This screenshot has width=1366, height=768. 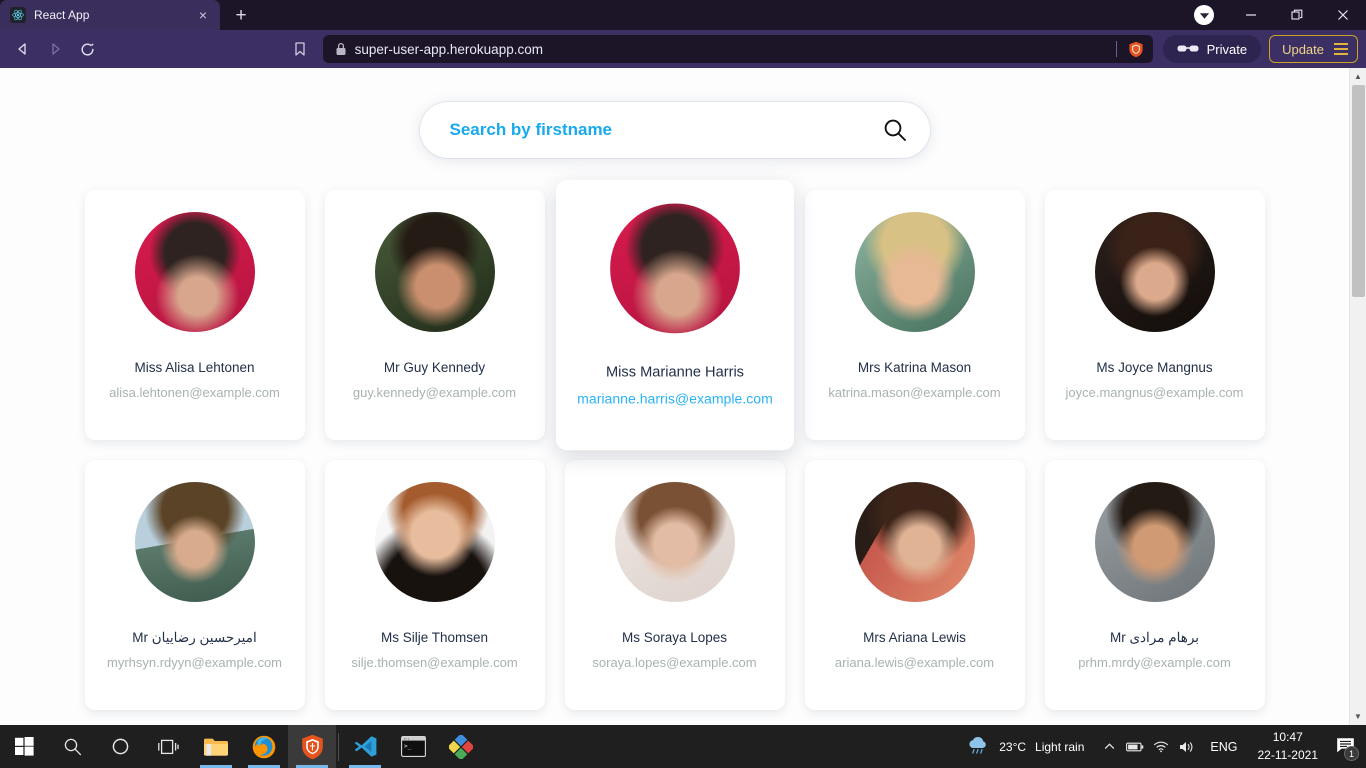 I want to click on start-button, so click(x=24, y=746).